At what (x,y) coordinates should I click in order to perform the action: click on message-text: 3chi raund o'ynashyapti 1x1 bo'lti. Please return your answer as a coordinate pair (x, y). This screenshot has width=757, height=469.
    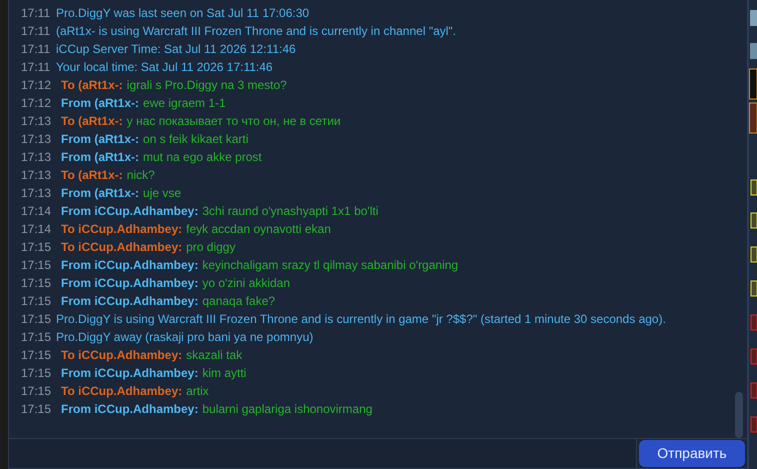
    Looking at the image, I should click on (290, 211).